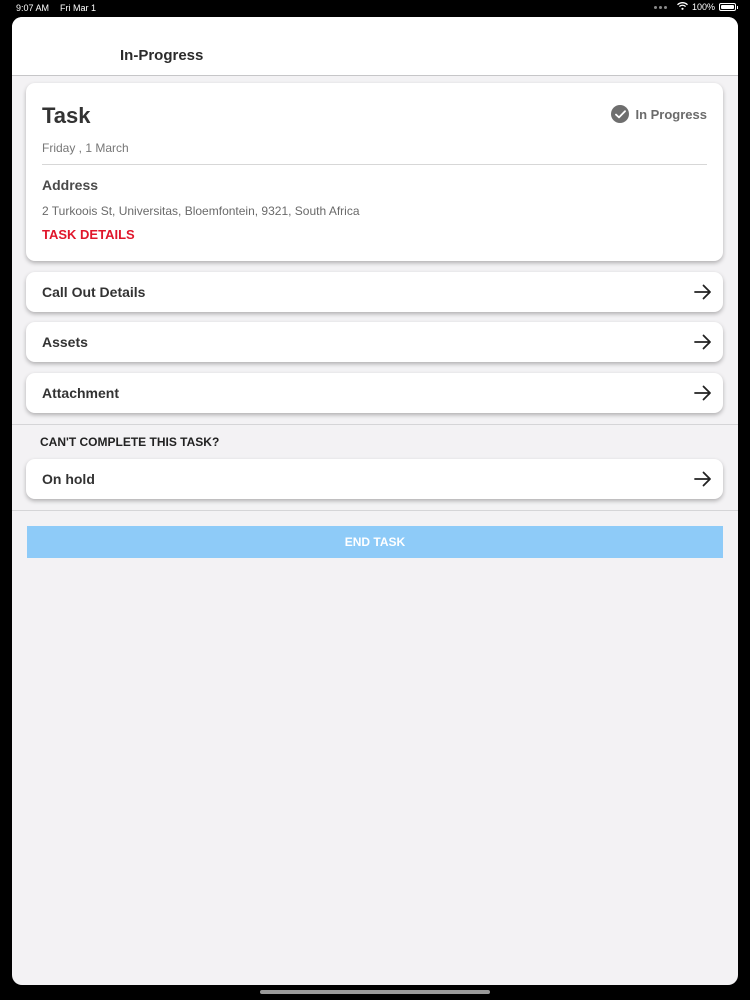 The width and height of the screenshot is (750, 1000). I want to click on status-bar: 9:07 AM Fri Mar 1 100%, so click(375, 8).